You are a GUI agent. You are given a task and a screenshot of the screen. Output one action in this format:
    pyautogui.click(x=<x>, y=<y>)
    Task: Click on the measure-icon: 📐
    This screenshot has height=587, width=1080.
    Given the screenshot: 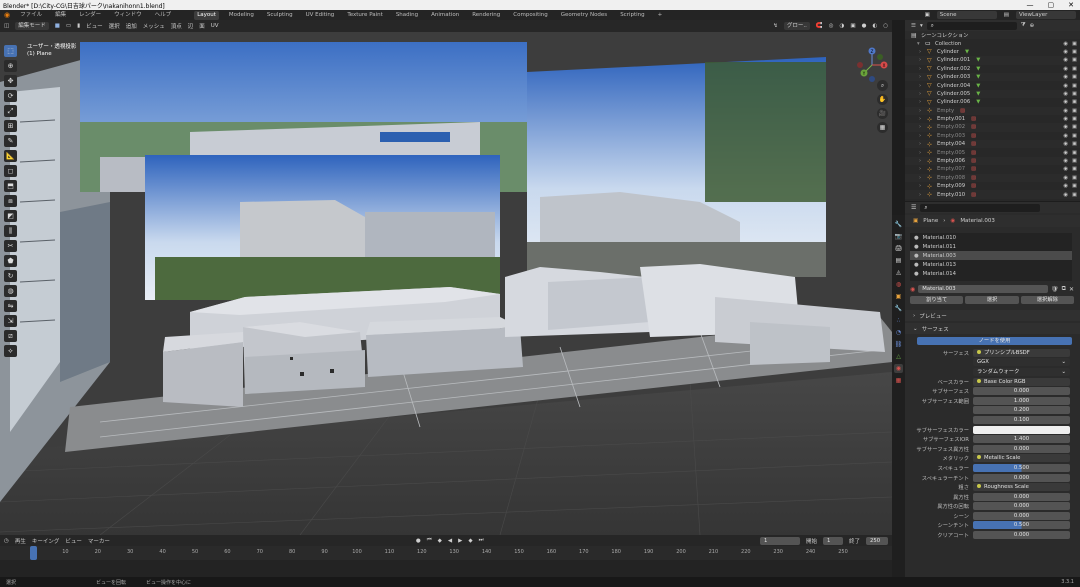 What is the action you would take?
    pyautogui.click(x=10, y=156)
    